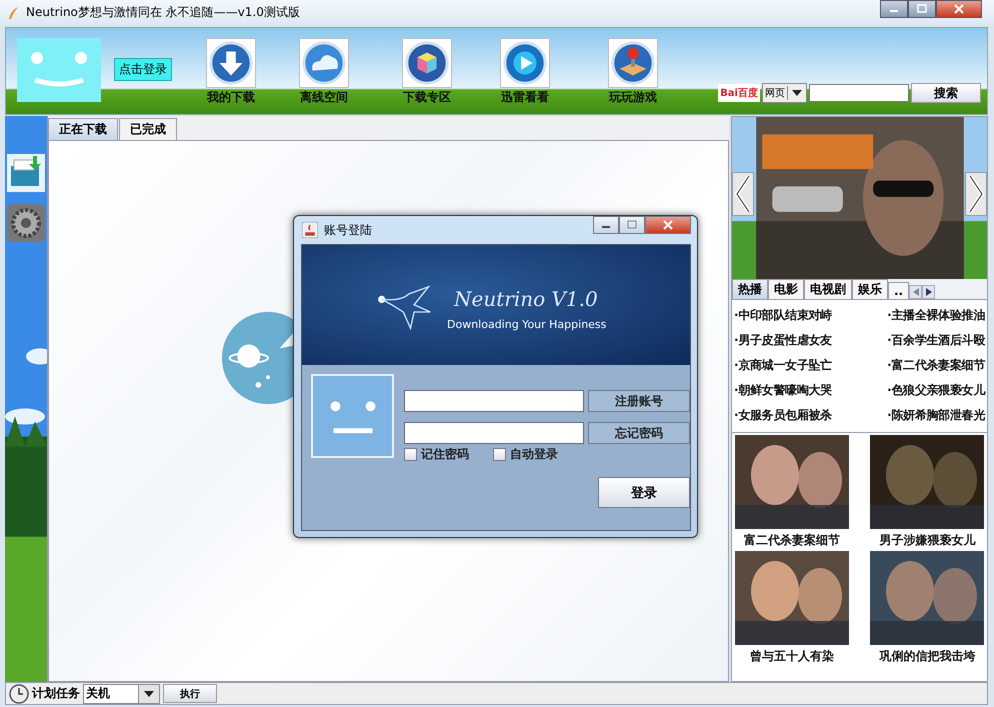  What do you see at coordinates (936, 390) in the screenshot?
I see `headline-link: ·色狼父亲猥亵女儿` at bounding box center [936, 390].